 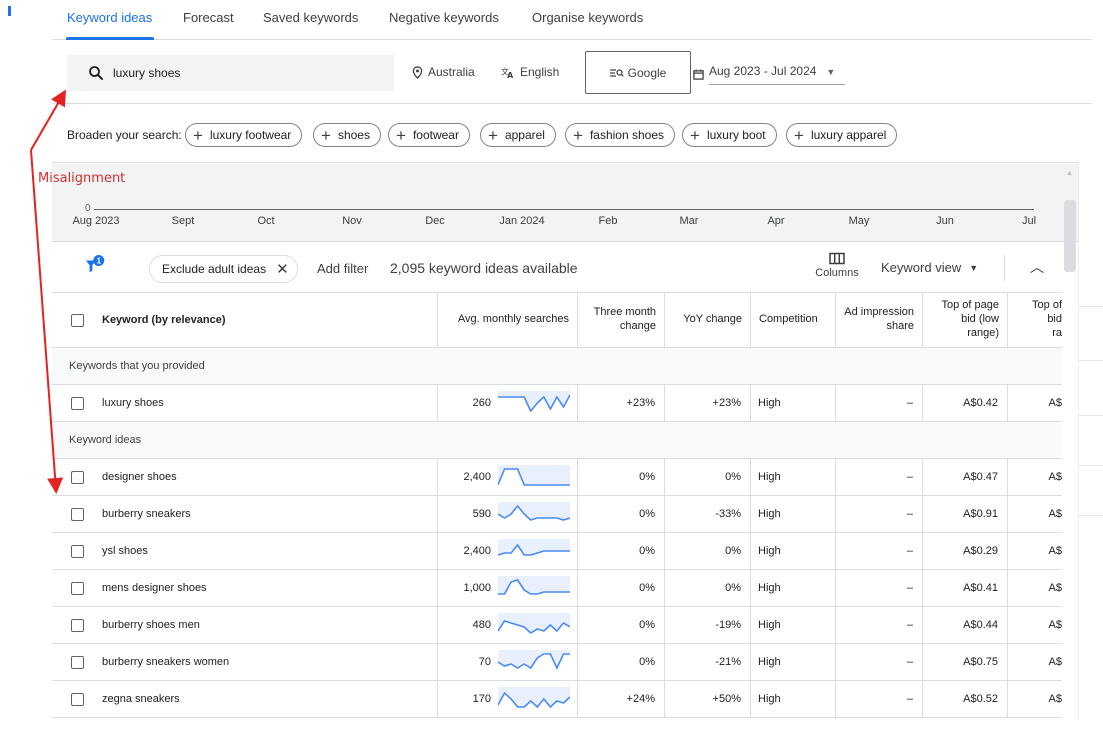 What do you see at coordinates (518, 135) in the screenshot?
I see `broaden-chip: + apparel` at bounding box center [518, 135].